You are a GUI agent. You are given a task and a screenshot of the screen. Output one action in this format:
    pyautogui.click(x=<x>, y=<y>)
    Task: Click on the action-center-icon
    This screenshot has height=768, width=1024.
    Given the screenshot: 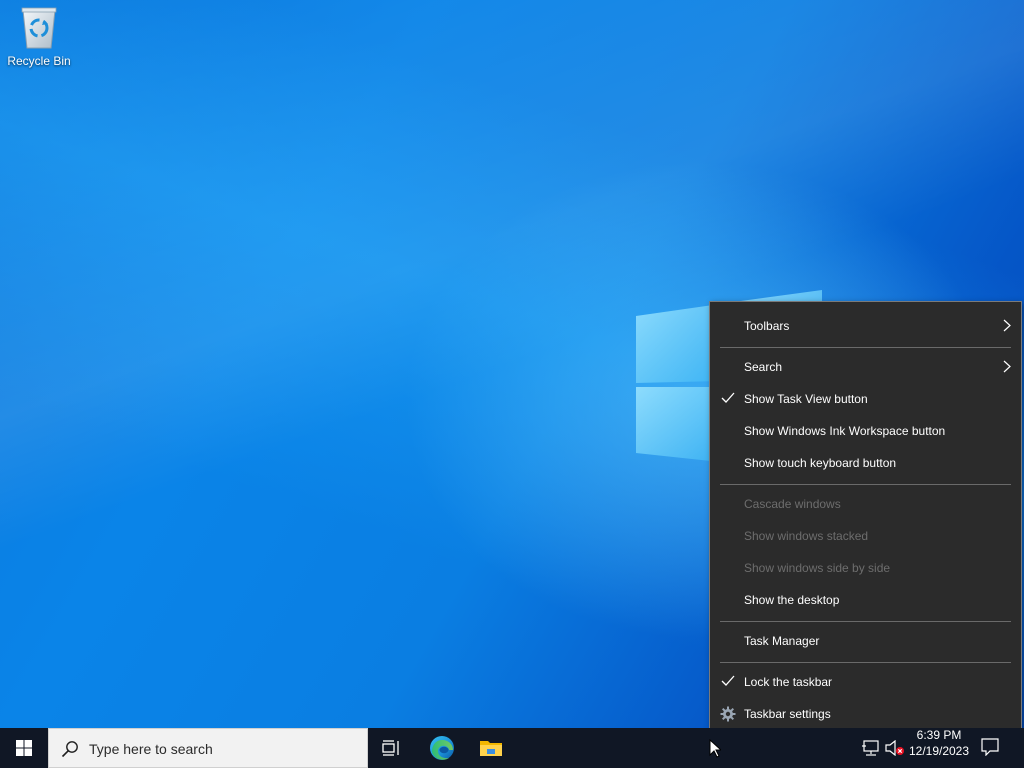 What is the action you would take?
    pyautogui.click(x=990, y=747)
    